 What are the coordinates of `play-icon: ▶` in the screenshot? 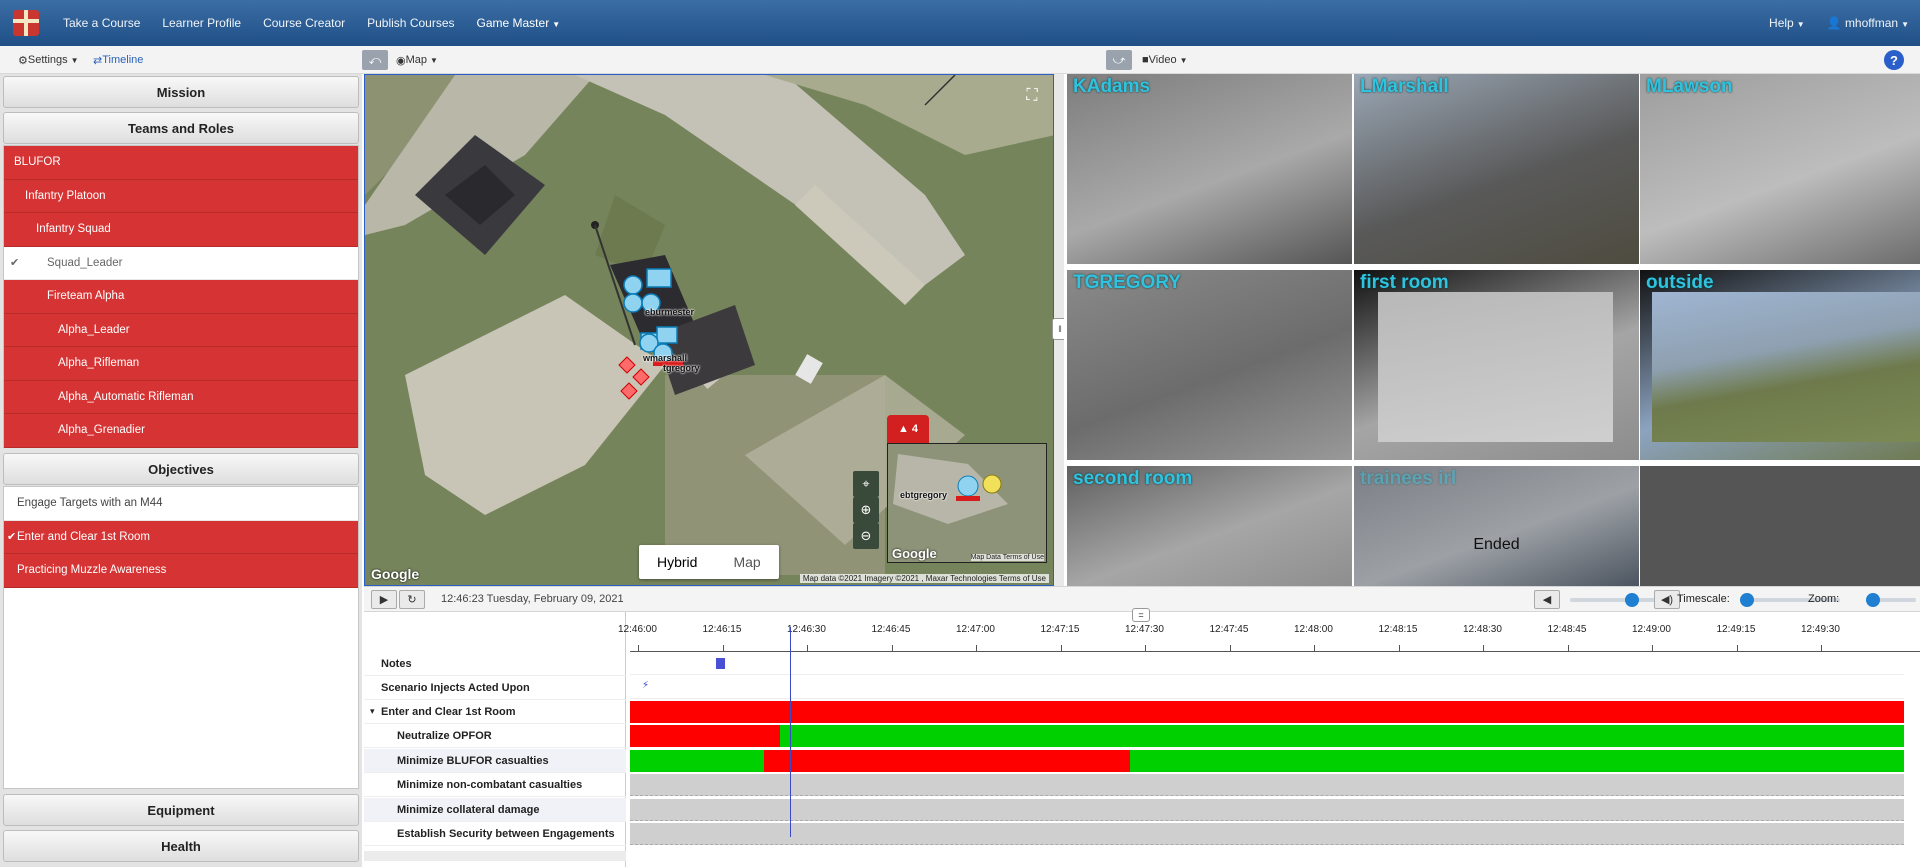 It's located at (384, 599).